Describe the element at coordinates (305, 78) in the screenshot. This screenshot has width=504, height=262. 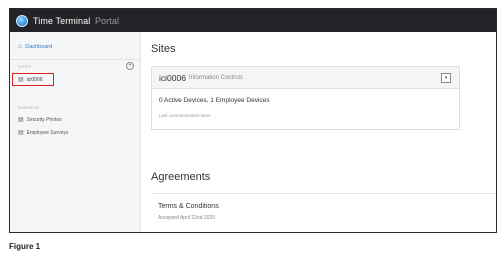
I see `site-card-header: ici0006 Information Controls ▾` at that location.